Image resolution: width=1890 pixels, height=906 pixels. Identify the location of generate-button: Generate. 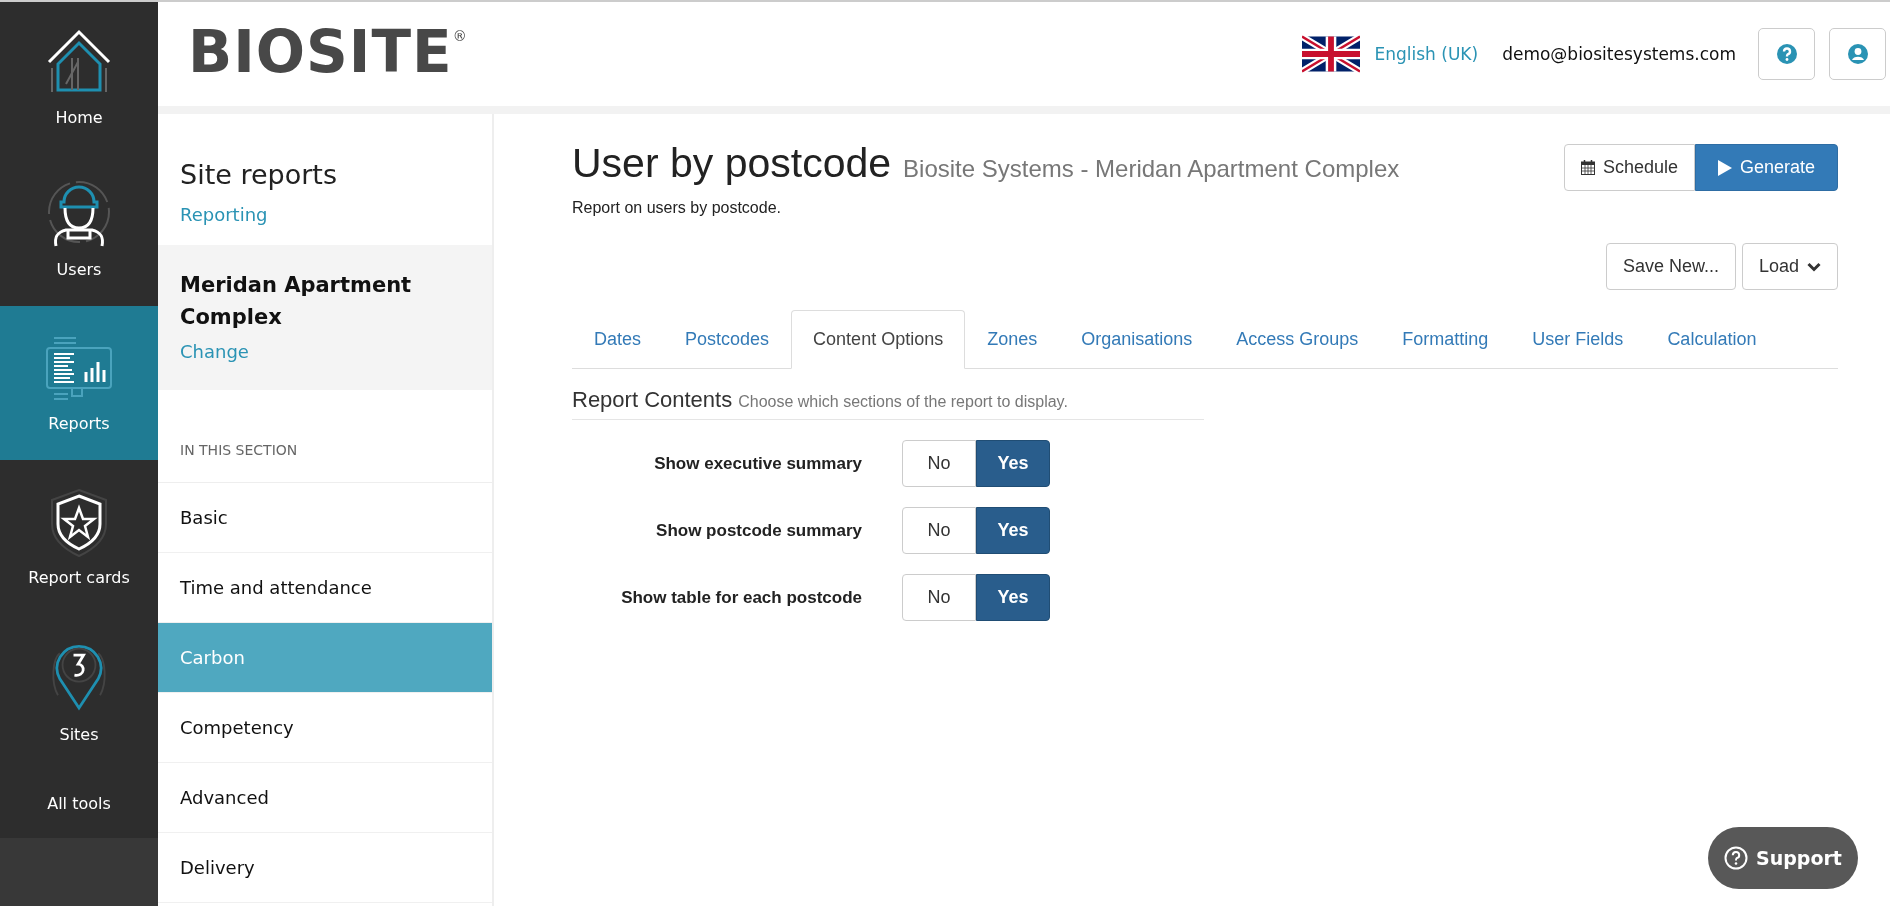
(1766, 167).